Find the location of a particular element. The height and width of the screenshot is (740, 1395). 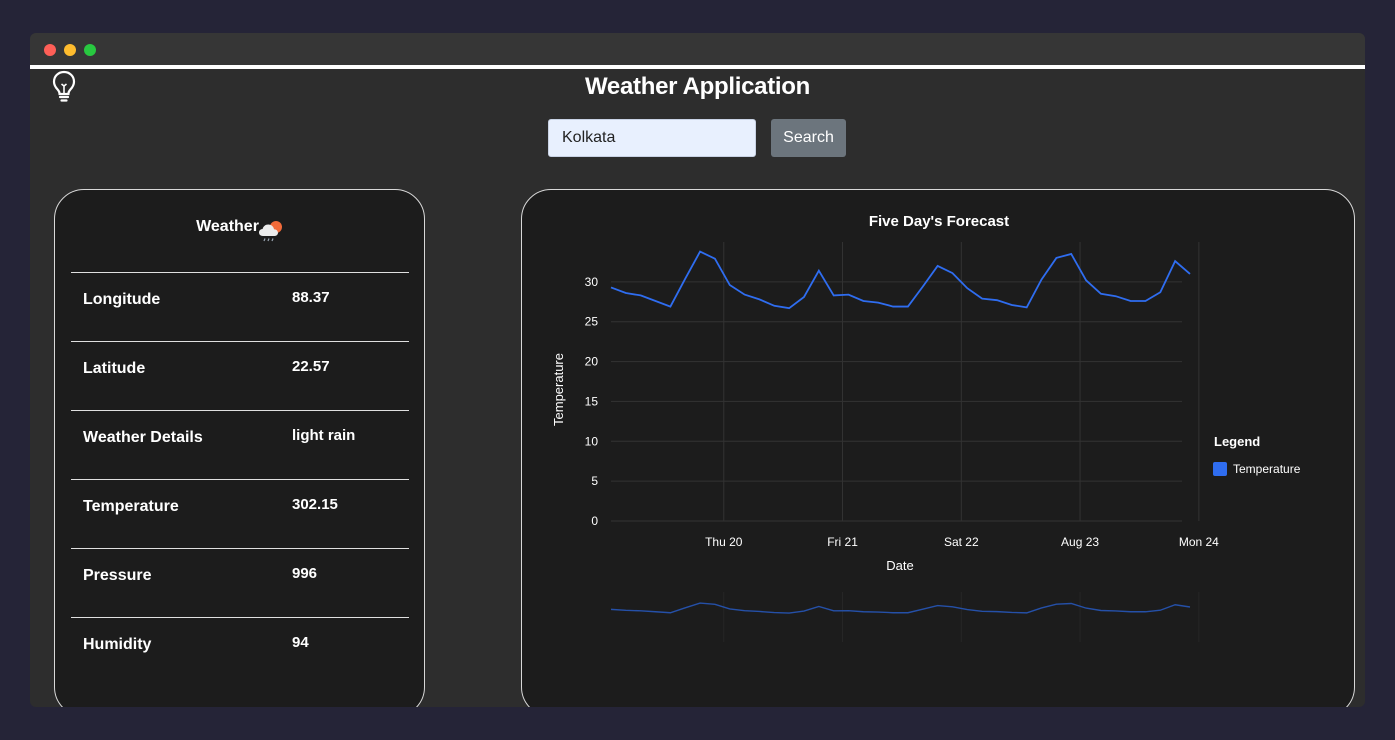

row-label: Pressure is located at coordinates (117, 575).